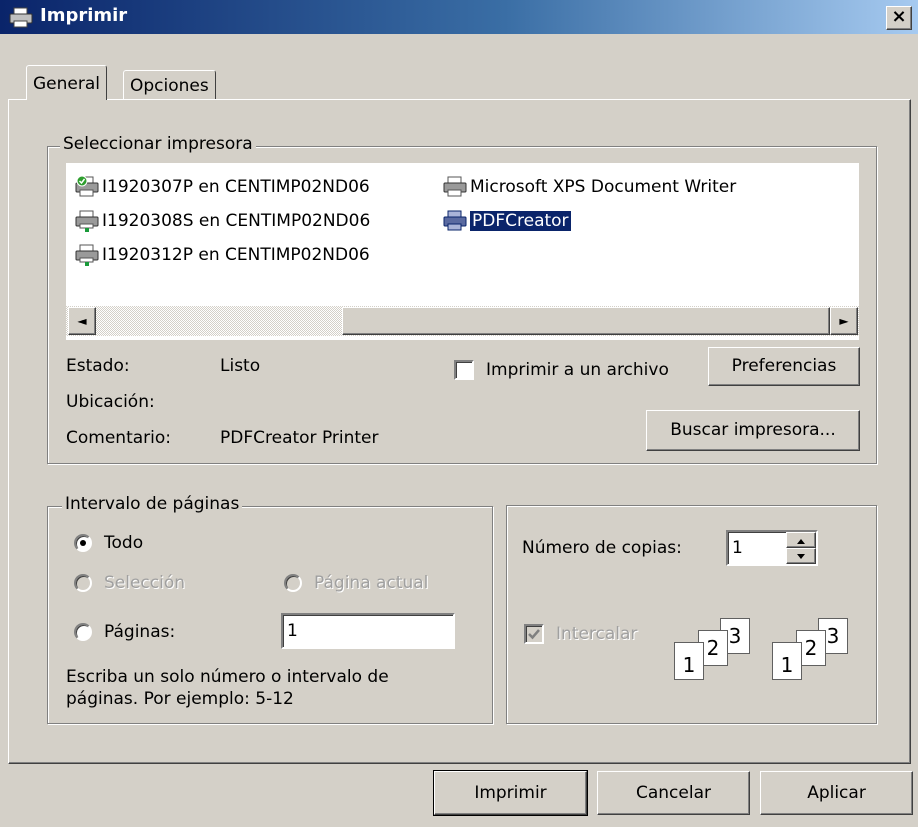 The width and height of the screenshot is (918, 827). Describe the element at coordinates (83, 583) in the screenshot. I see `radio-selection` at that location.